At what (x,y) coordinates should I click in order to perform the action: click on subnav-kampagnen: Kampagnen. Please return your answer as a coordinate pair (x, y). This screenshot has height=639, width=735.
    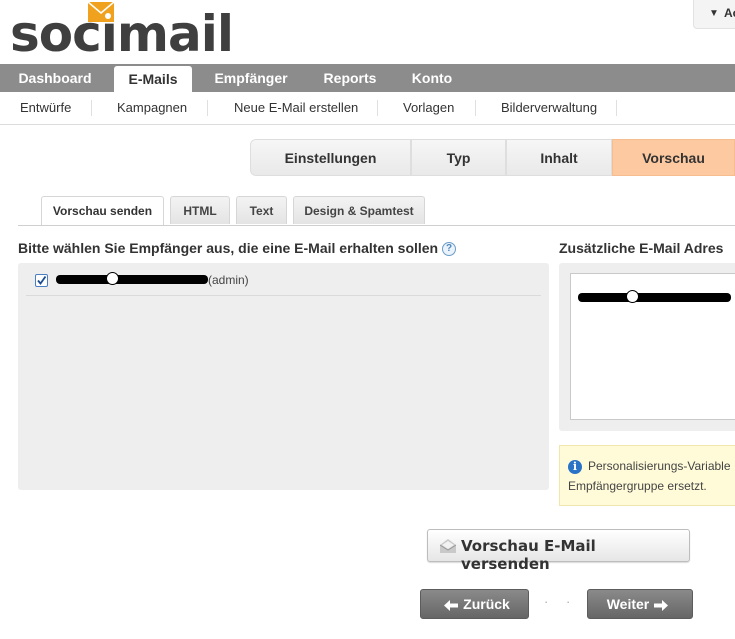
    Looking at the image, I should click on (152, 108).